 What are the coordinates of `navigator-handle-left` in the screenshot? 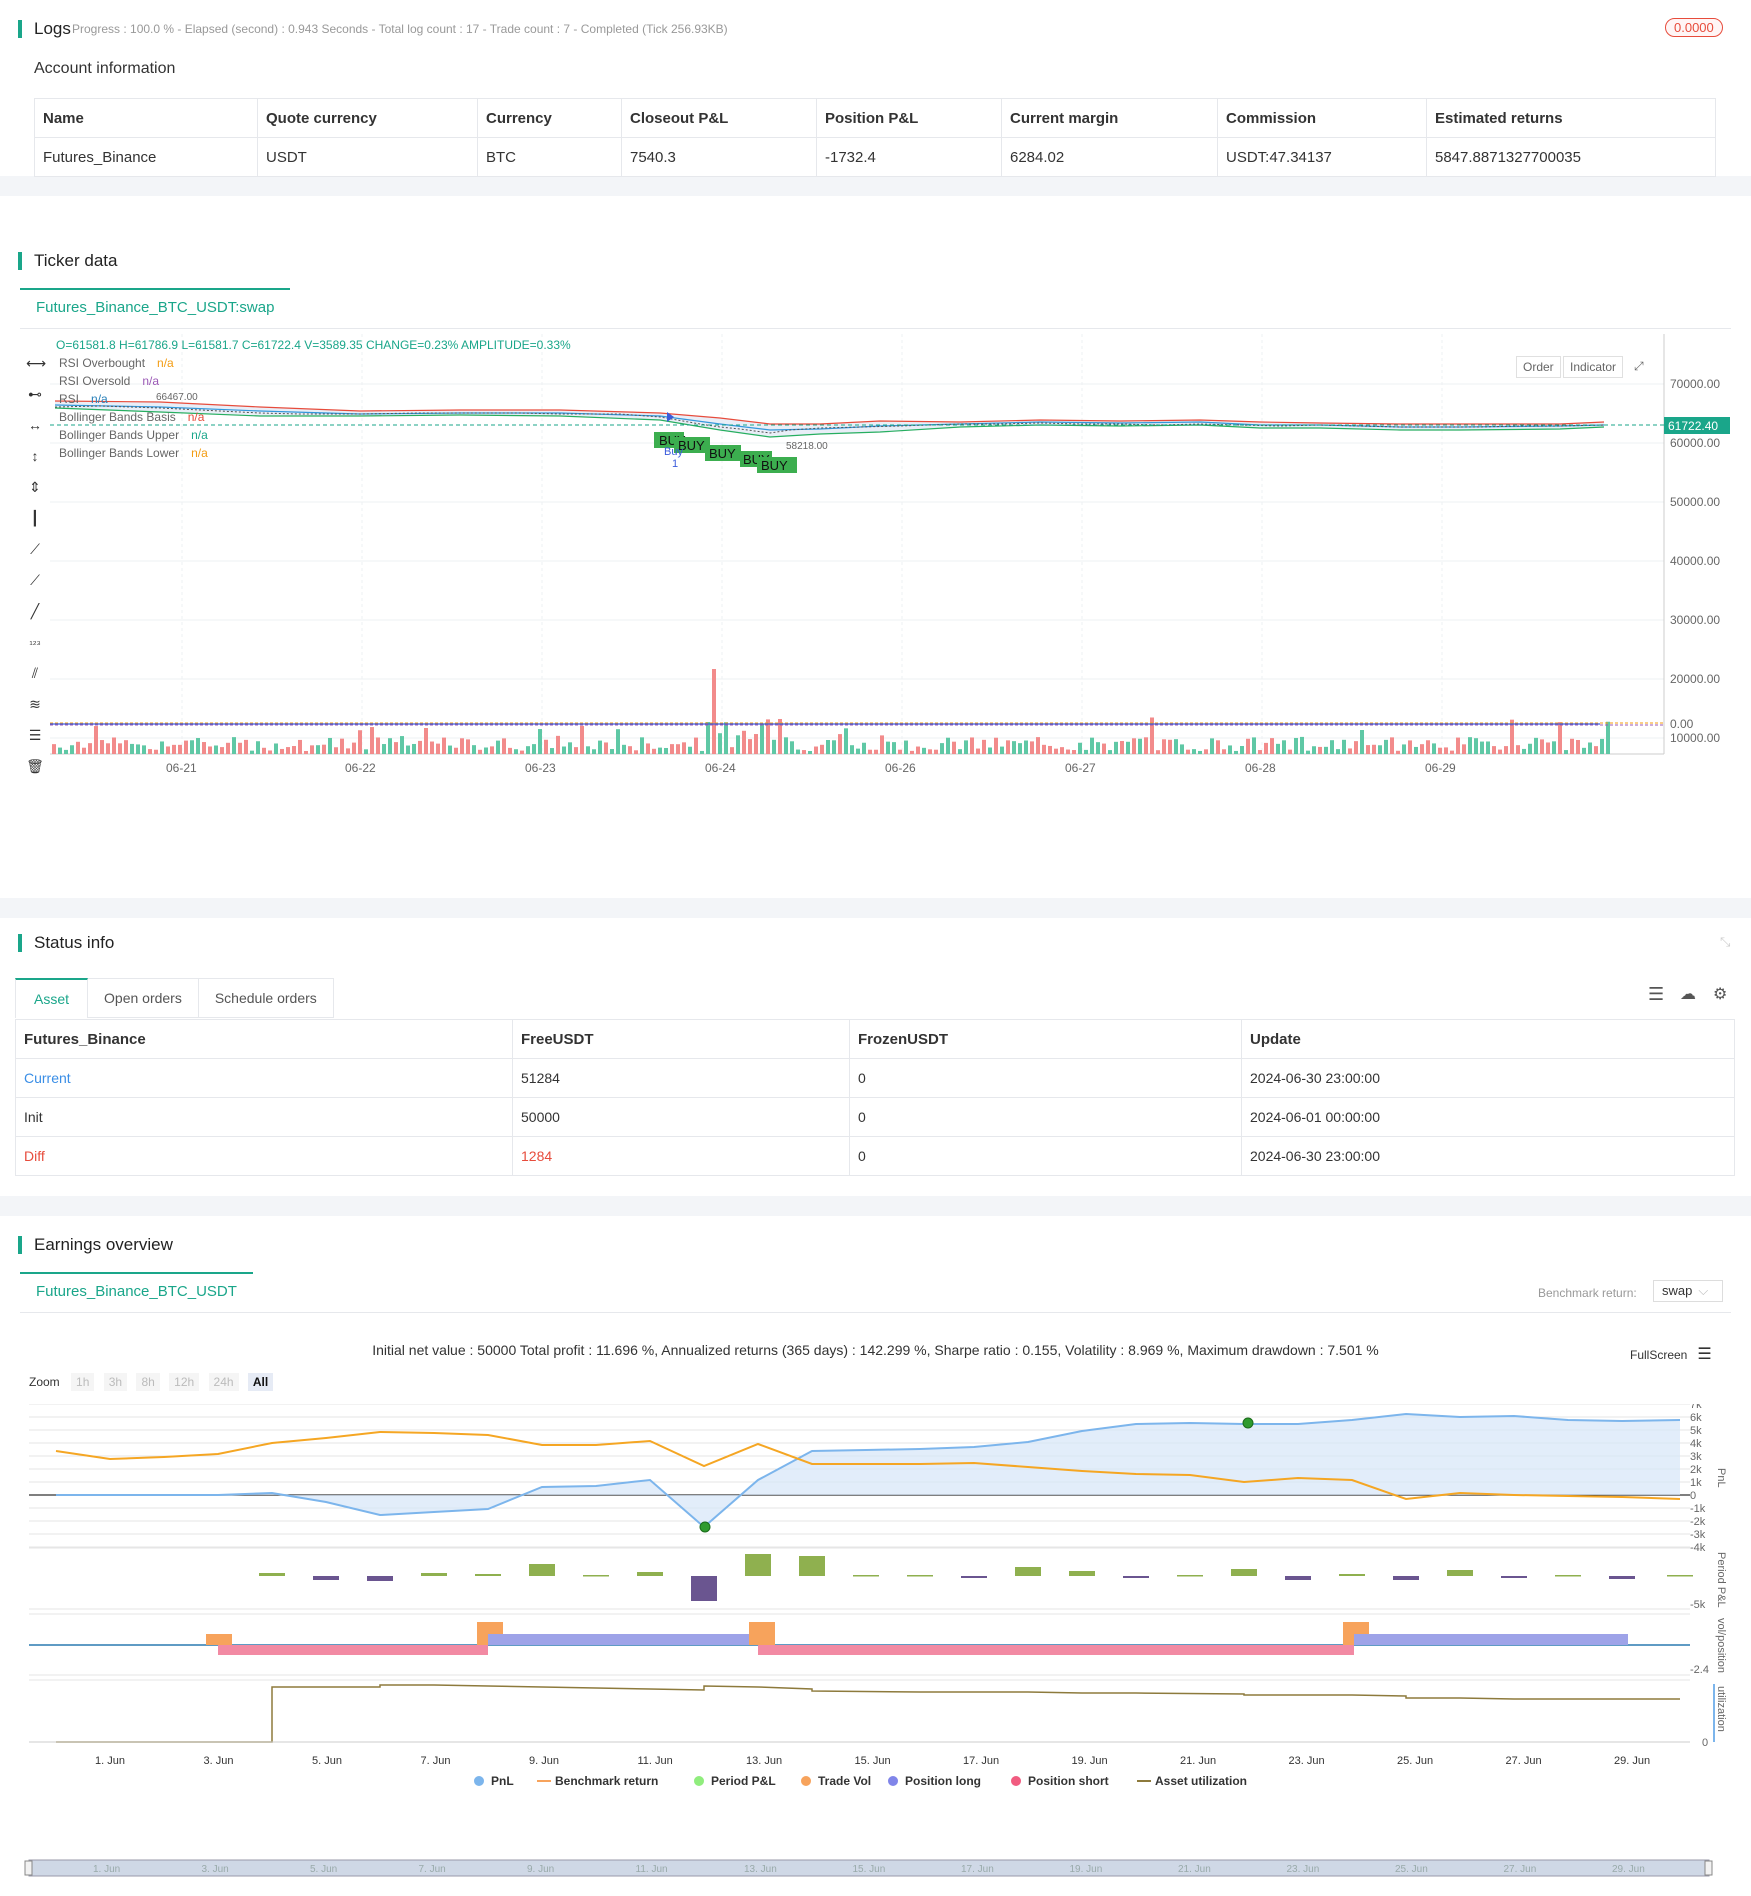 It's located at (28, 1868).